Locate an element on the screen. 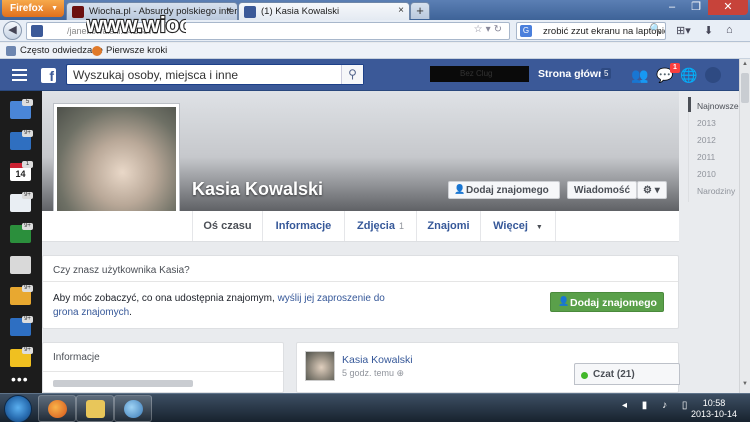  year-2010: 2010 is located at coordinates (706, 174).